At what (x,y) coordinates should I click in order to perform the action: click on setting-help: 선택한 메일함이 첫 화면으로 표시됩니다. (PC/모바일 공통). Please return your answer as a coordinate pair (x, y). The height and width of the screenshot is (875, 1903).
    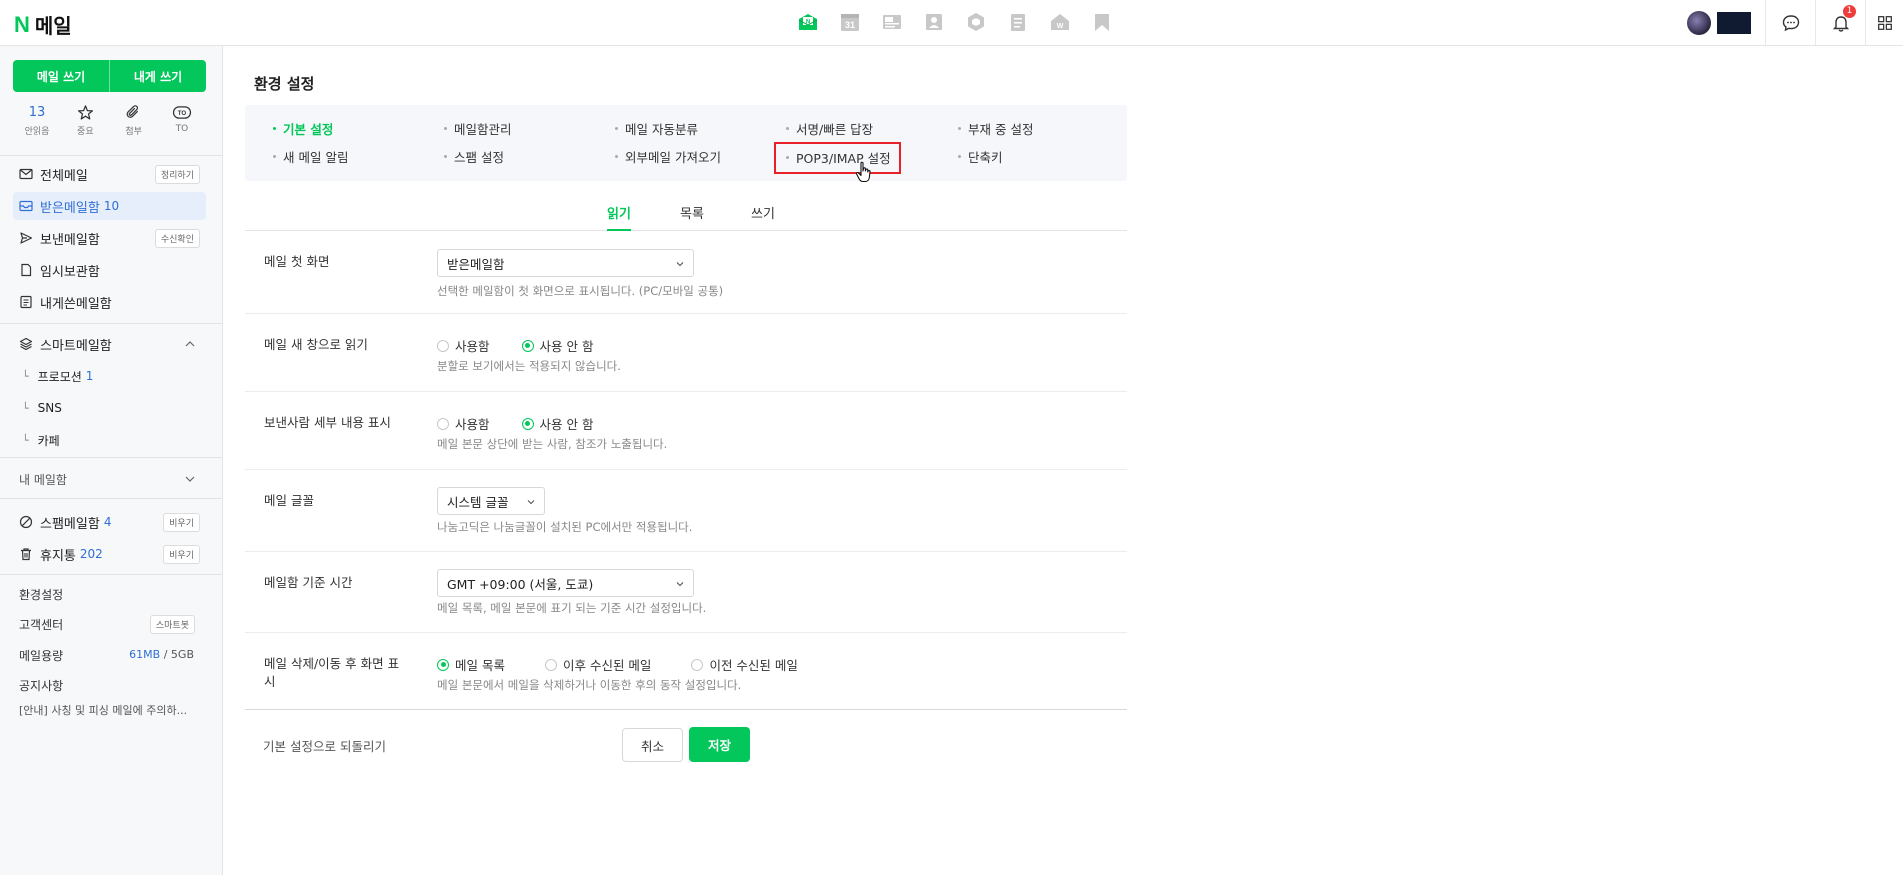
    Looking at the image, I should click on (580, 291).